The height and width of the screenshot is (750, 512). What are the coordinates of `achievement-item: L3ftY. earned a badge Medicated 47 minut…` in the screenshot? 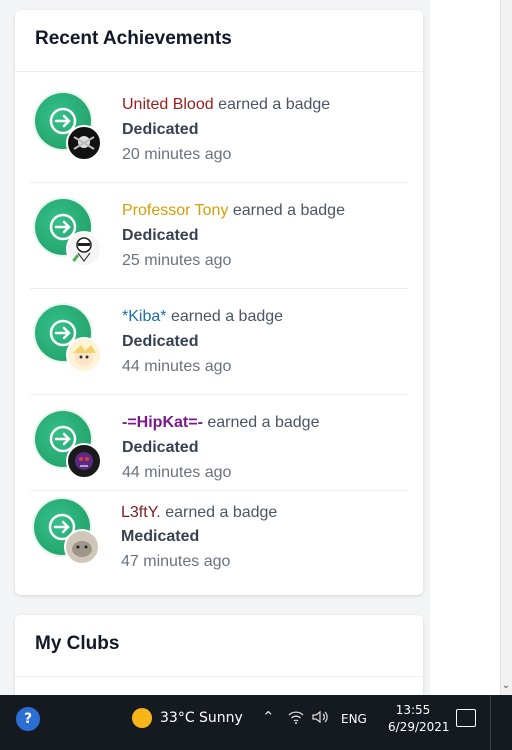 It's located at (219, 543).